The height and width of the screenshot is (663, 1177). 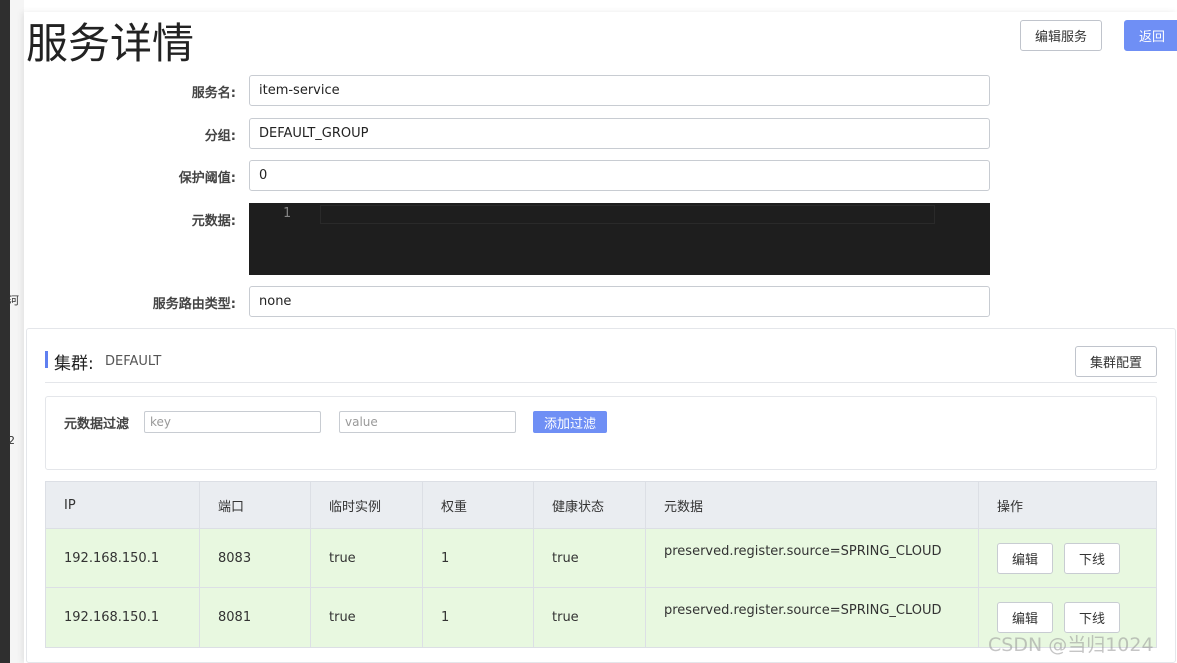 What do you see at coordinates (619, 175) in the screenshot?
I see `protect-threshold-field: 0` at bounding box center [619, 175].